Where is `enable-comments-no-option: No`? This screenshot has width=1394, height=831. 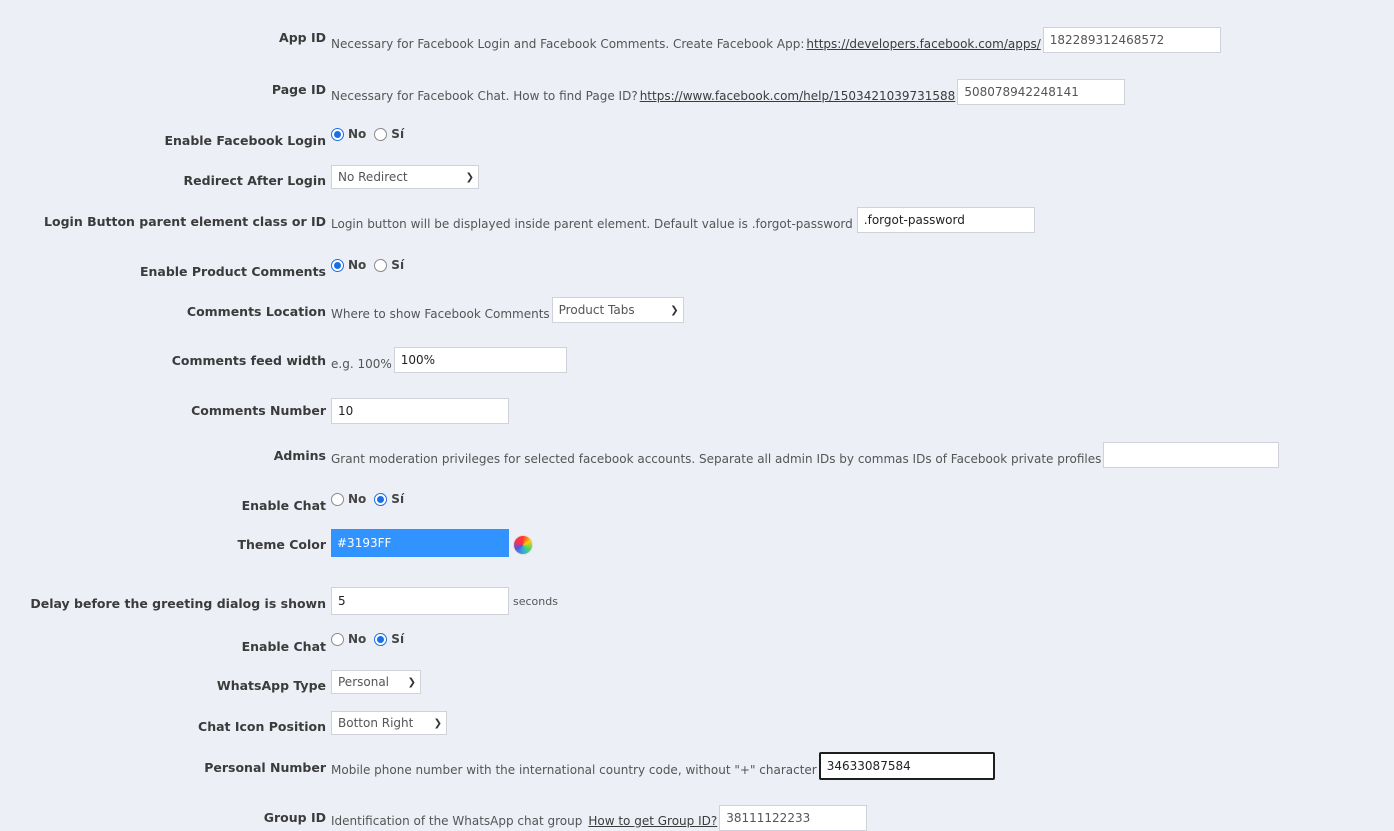 enable-comments-no-option: No is located at coordinates (348, 265).